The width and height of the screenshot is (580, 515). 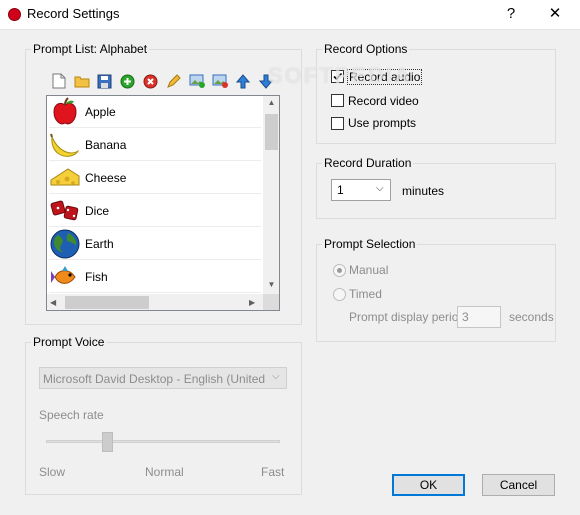 I want to click on rate-slow-label: Slow, so click(x=52, y=472).